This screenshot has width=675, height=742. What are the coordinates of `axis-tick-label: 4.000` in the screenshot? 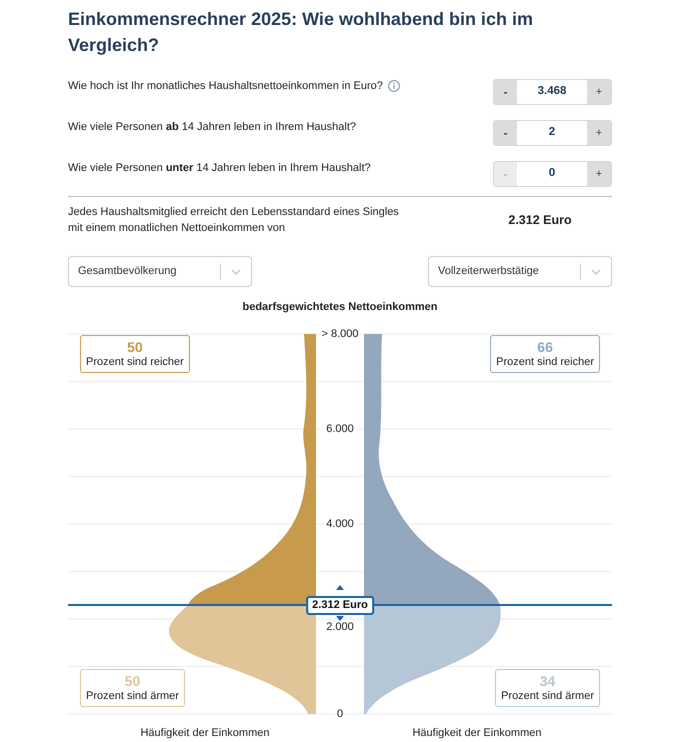 It's located at (340, 524).